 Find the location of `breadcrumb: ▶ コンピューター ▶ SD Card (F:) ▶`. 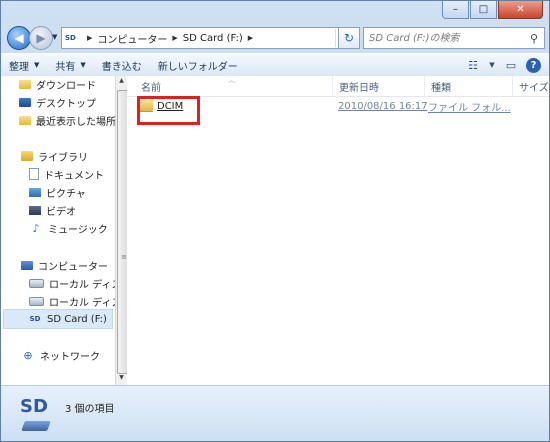

breadcrumb: ▶ コンピューター ▶ SD Card (F:) ▶ is located at coordinates (170, 38).